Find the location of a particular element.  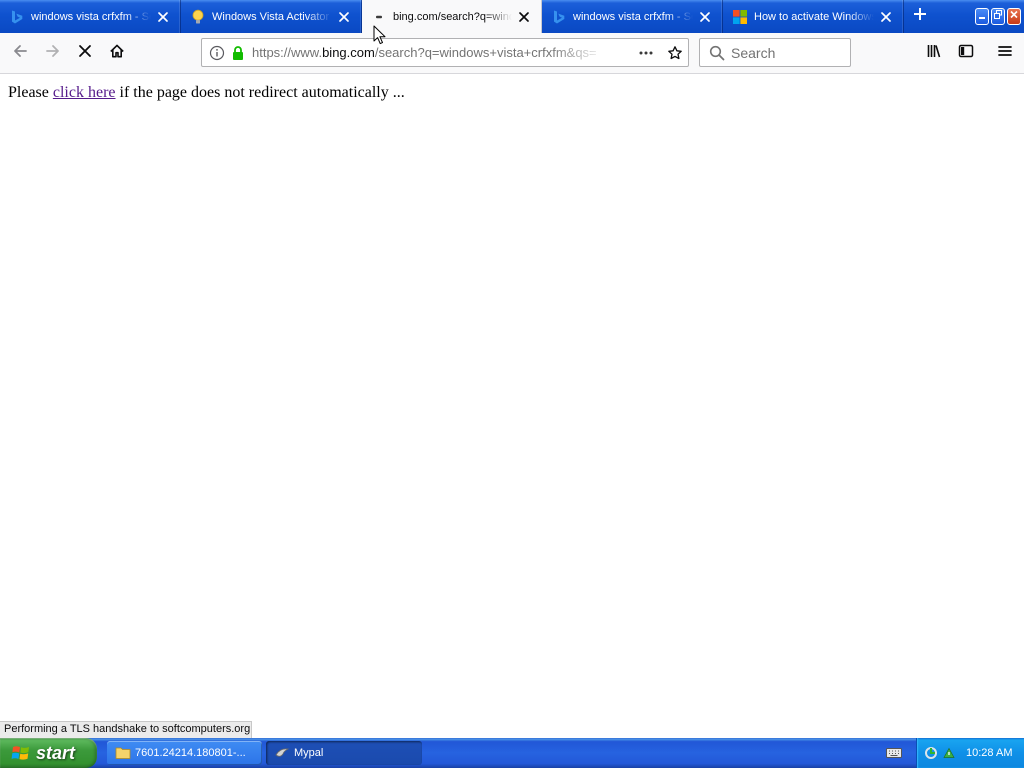

restore-icon is located at coordinates (998, 17).